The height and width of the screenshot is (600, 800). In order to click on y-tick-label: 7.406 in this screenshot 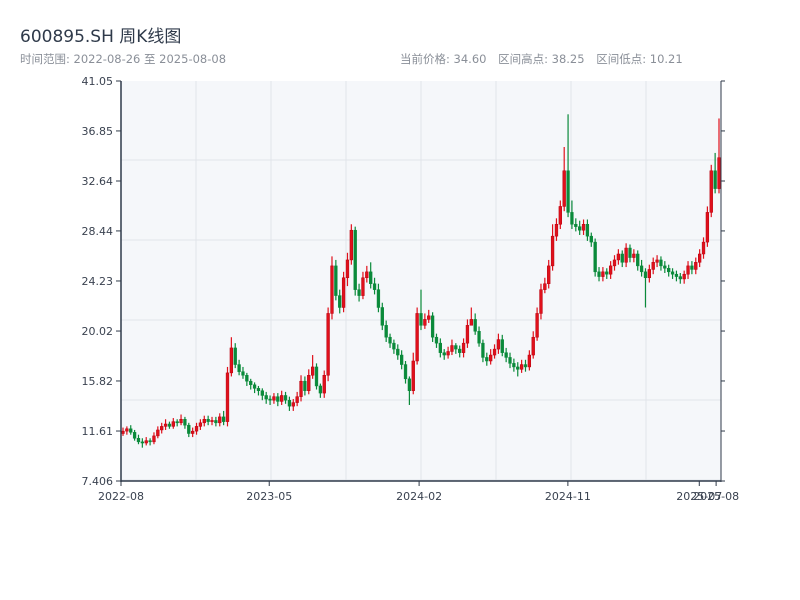, I will do `click(98, 481)`.